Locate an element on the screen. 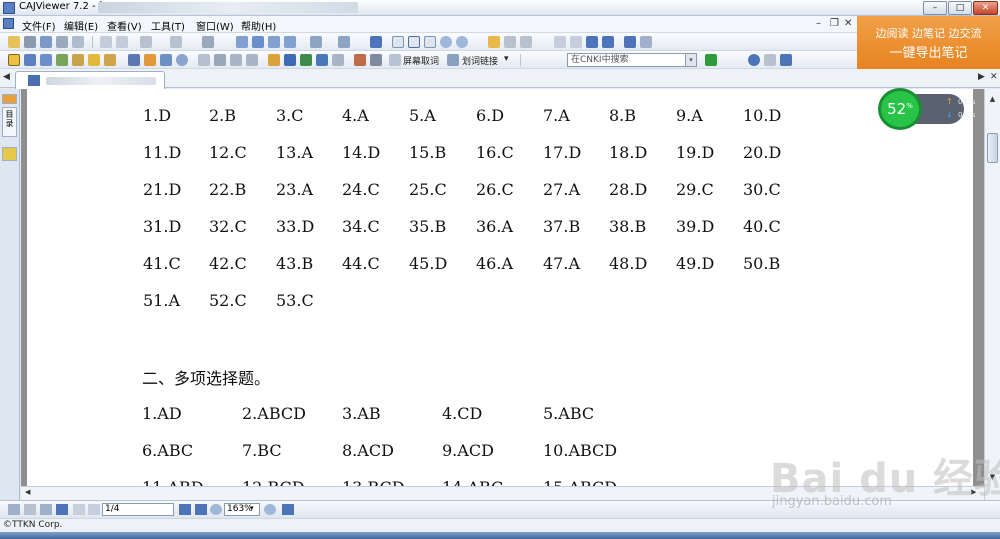 The height and width of the screenshot is (539, 1000). menu-tools: 工具(T) is located at coordinates (168, 25).